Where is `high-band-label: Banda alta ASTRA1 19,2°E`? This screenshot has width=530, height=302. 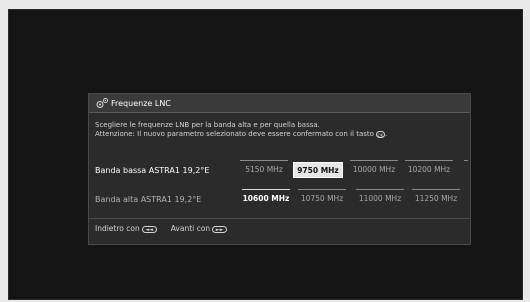
high-band-label: Banda alta ASTRA1 19,2°E is located at coordinates (148, 199).